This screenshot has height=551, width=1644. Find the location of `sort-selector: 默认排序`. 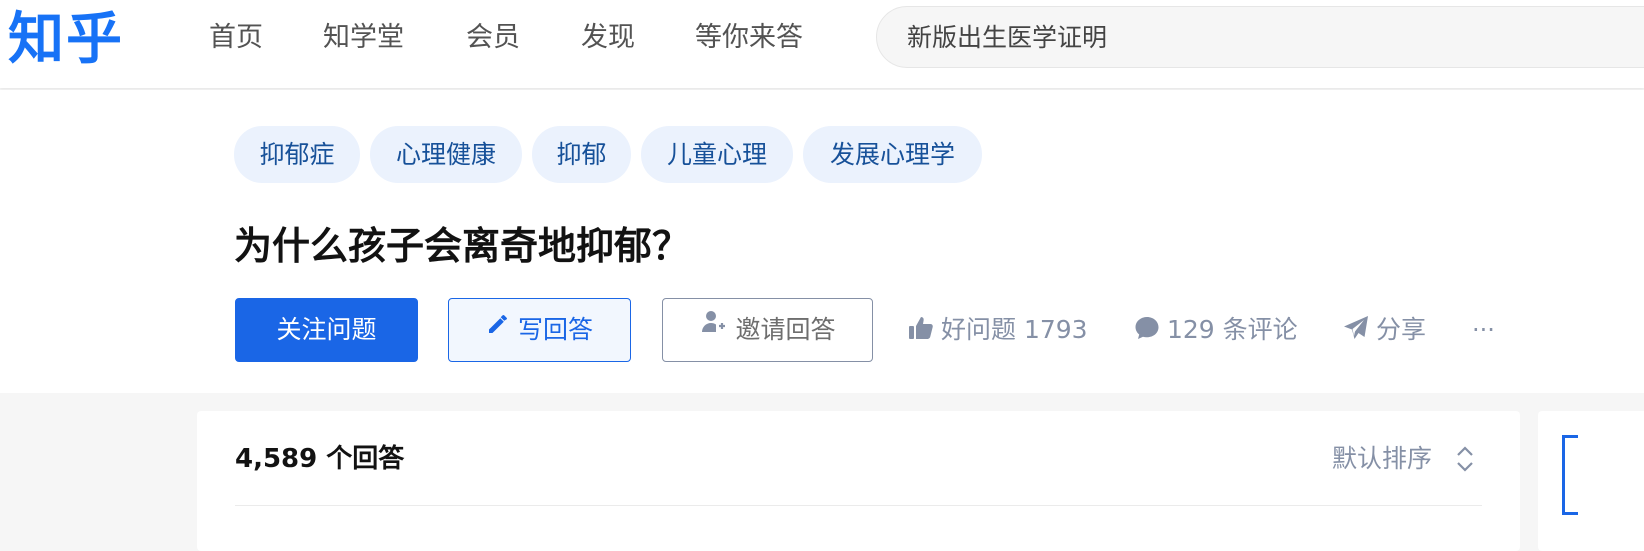

sort-selector: 默认排序 is located at coordinates (1382, 459).